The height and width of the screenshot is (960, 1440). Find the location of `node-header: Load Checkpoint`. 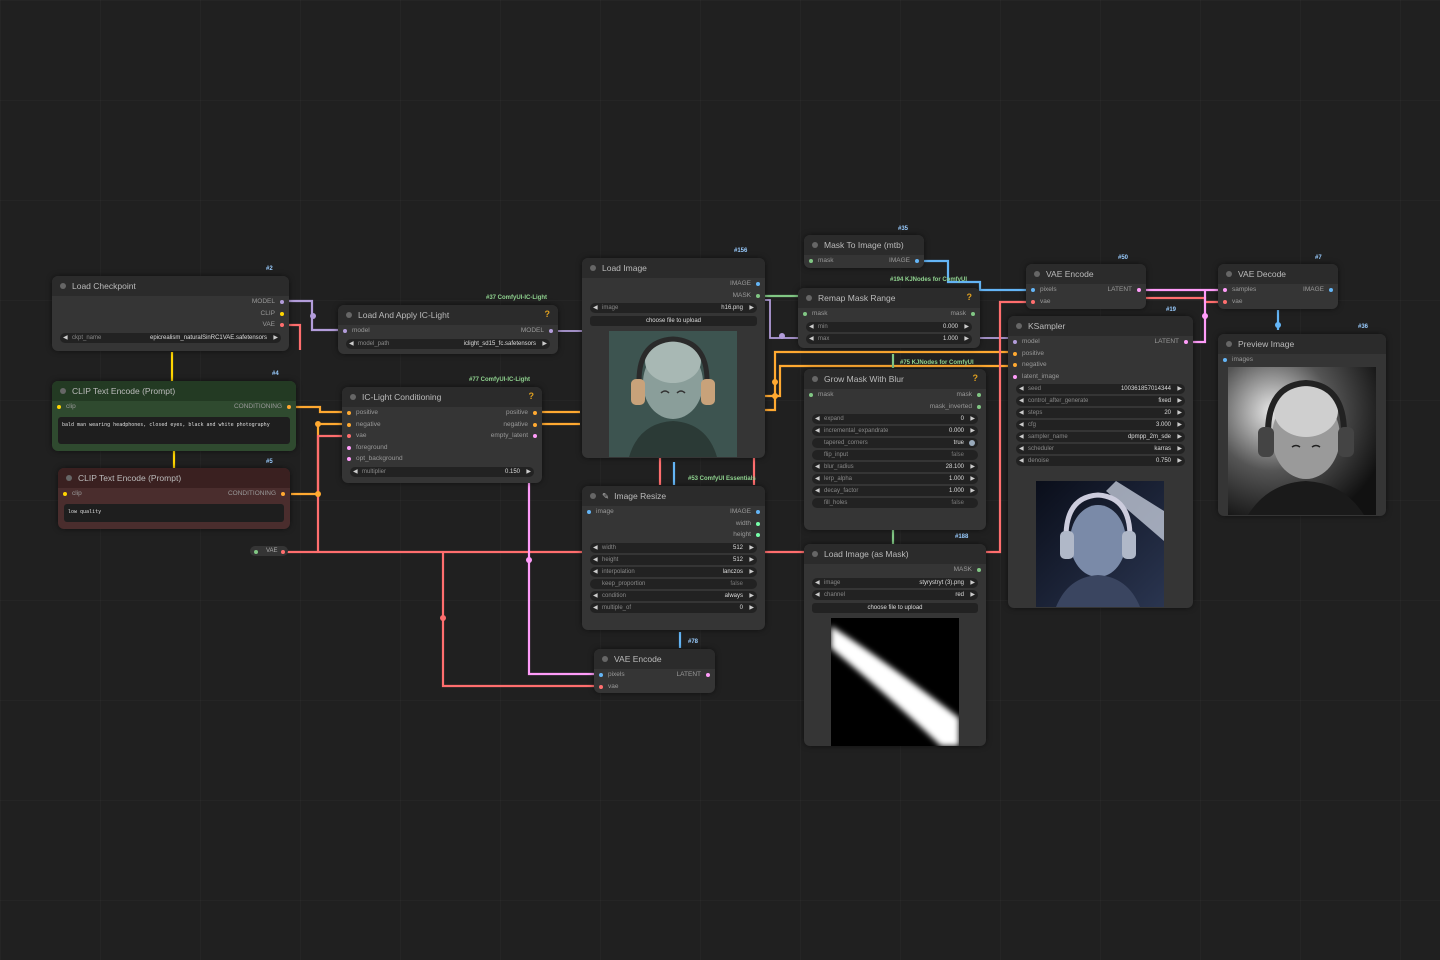

node-header: Load Checkpoint is located at coordinates (170, 286).